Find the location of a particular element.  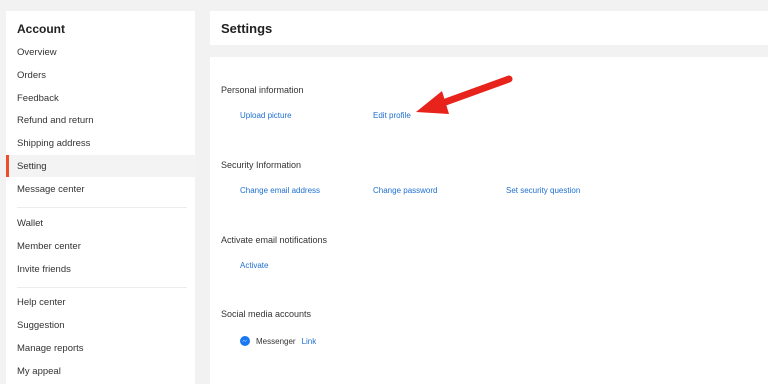

messenger-icon is located at coordinates (245, 341).